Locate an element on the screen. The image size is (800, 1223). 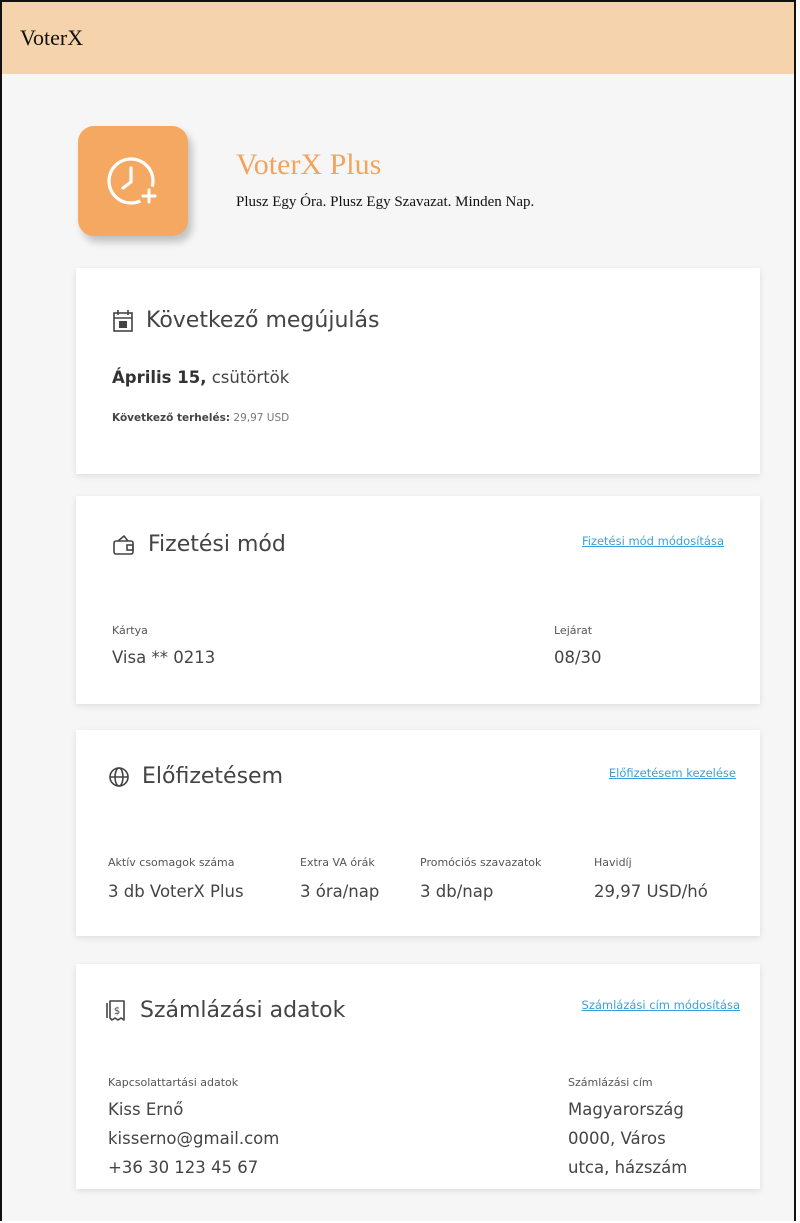
calendar-icon is located at coordinates (123, 320).